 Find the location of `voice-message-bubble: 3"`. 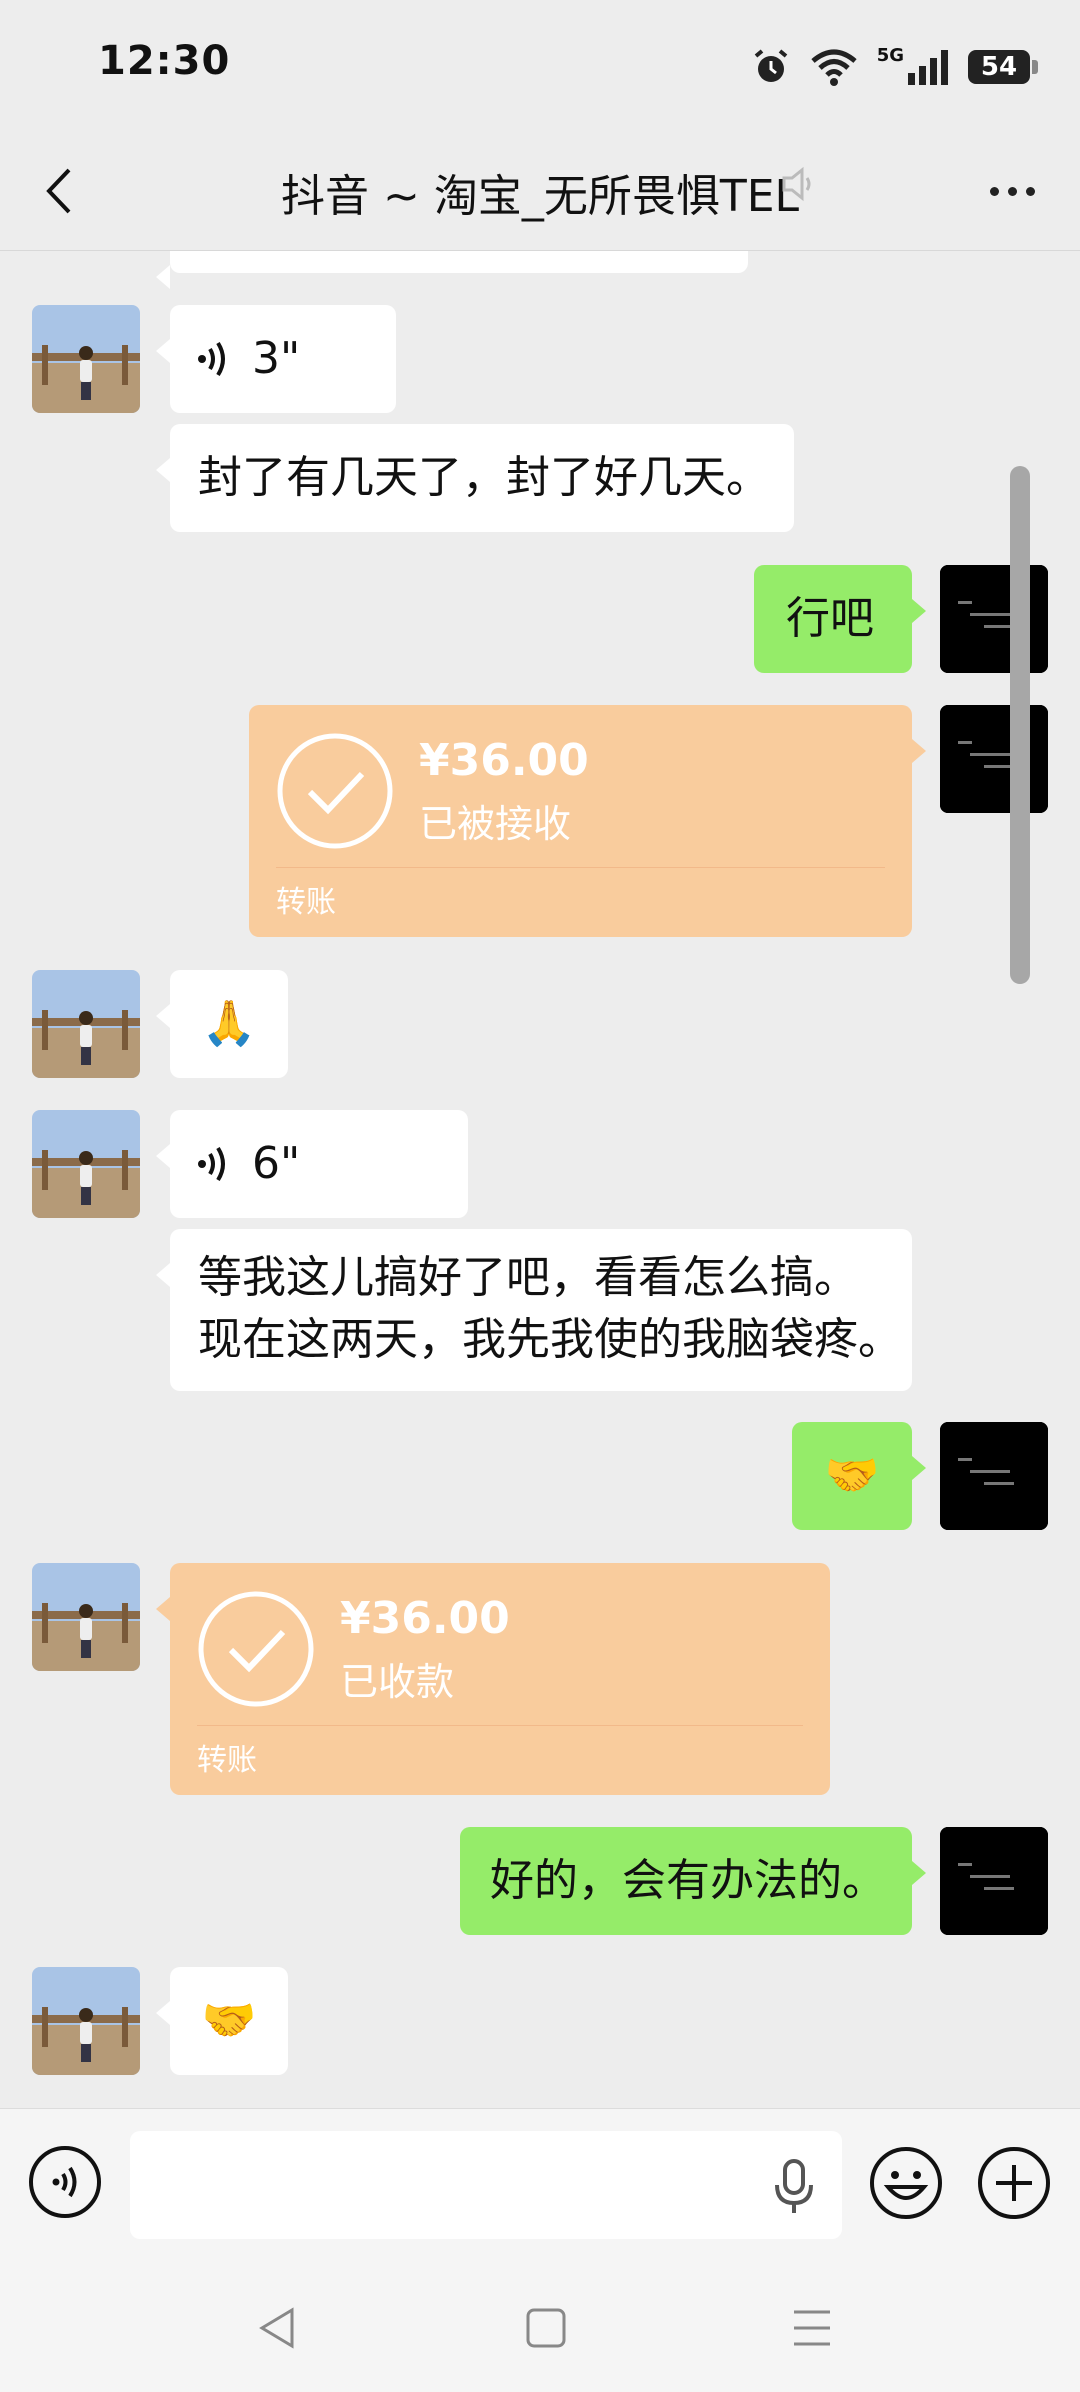

voice-message-bubble: 3" is located at coordinates (276, 359).